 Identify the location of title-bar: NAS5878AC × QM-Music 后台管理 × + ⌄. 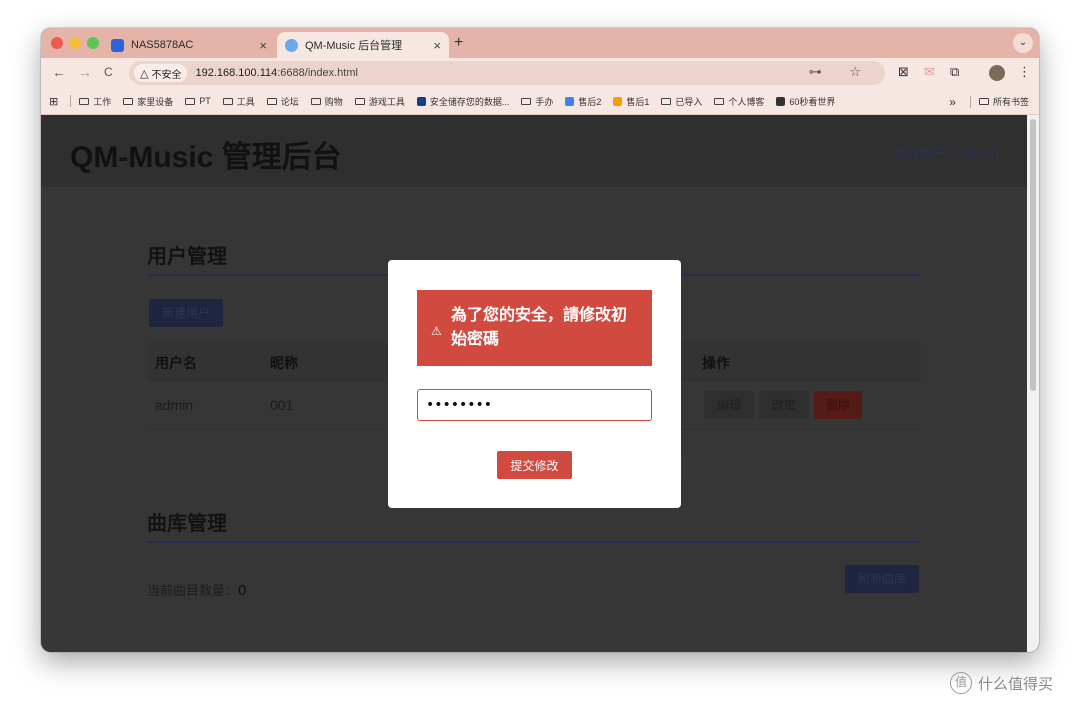
(540, 43).